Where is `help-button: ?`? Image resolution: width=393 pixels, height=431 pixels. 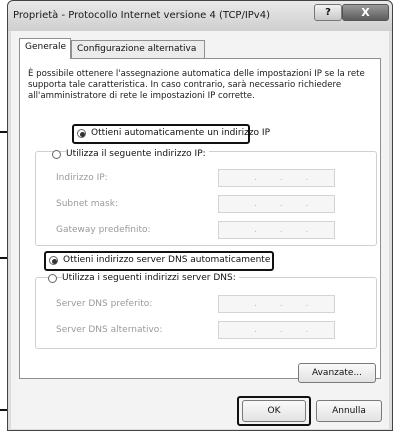 help-button: ? is located at coordinates (328, 12).